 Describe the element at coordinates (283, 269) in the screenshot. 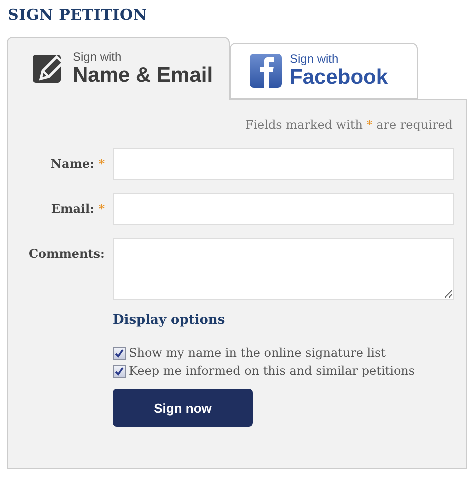

I see `comments-field` at that location.